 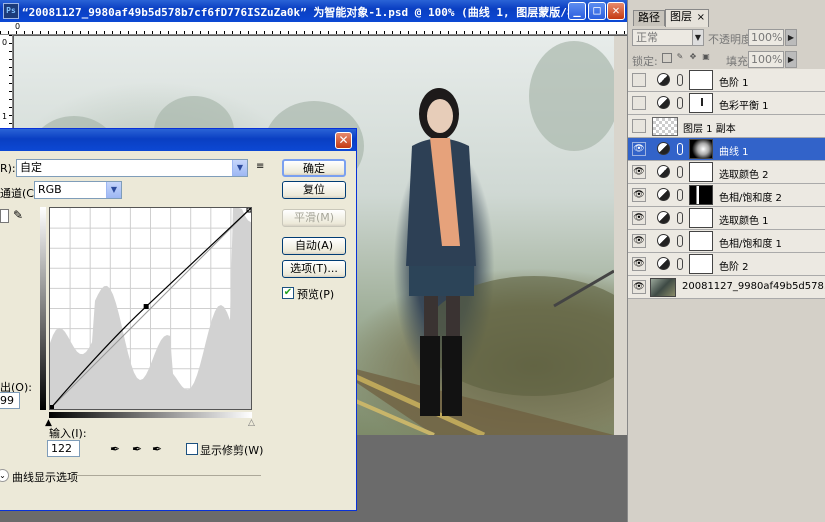 What do you see at coordinates (577, 11) in the screenshot?
I see `minimize-button: _` at bounding box center [577, 11].